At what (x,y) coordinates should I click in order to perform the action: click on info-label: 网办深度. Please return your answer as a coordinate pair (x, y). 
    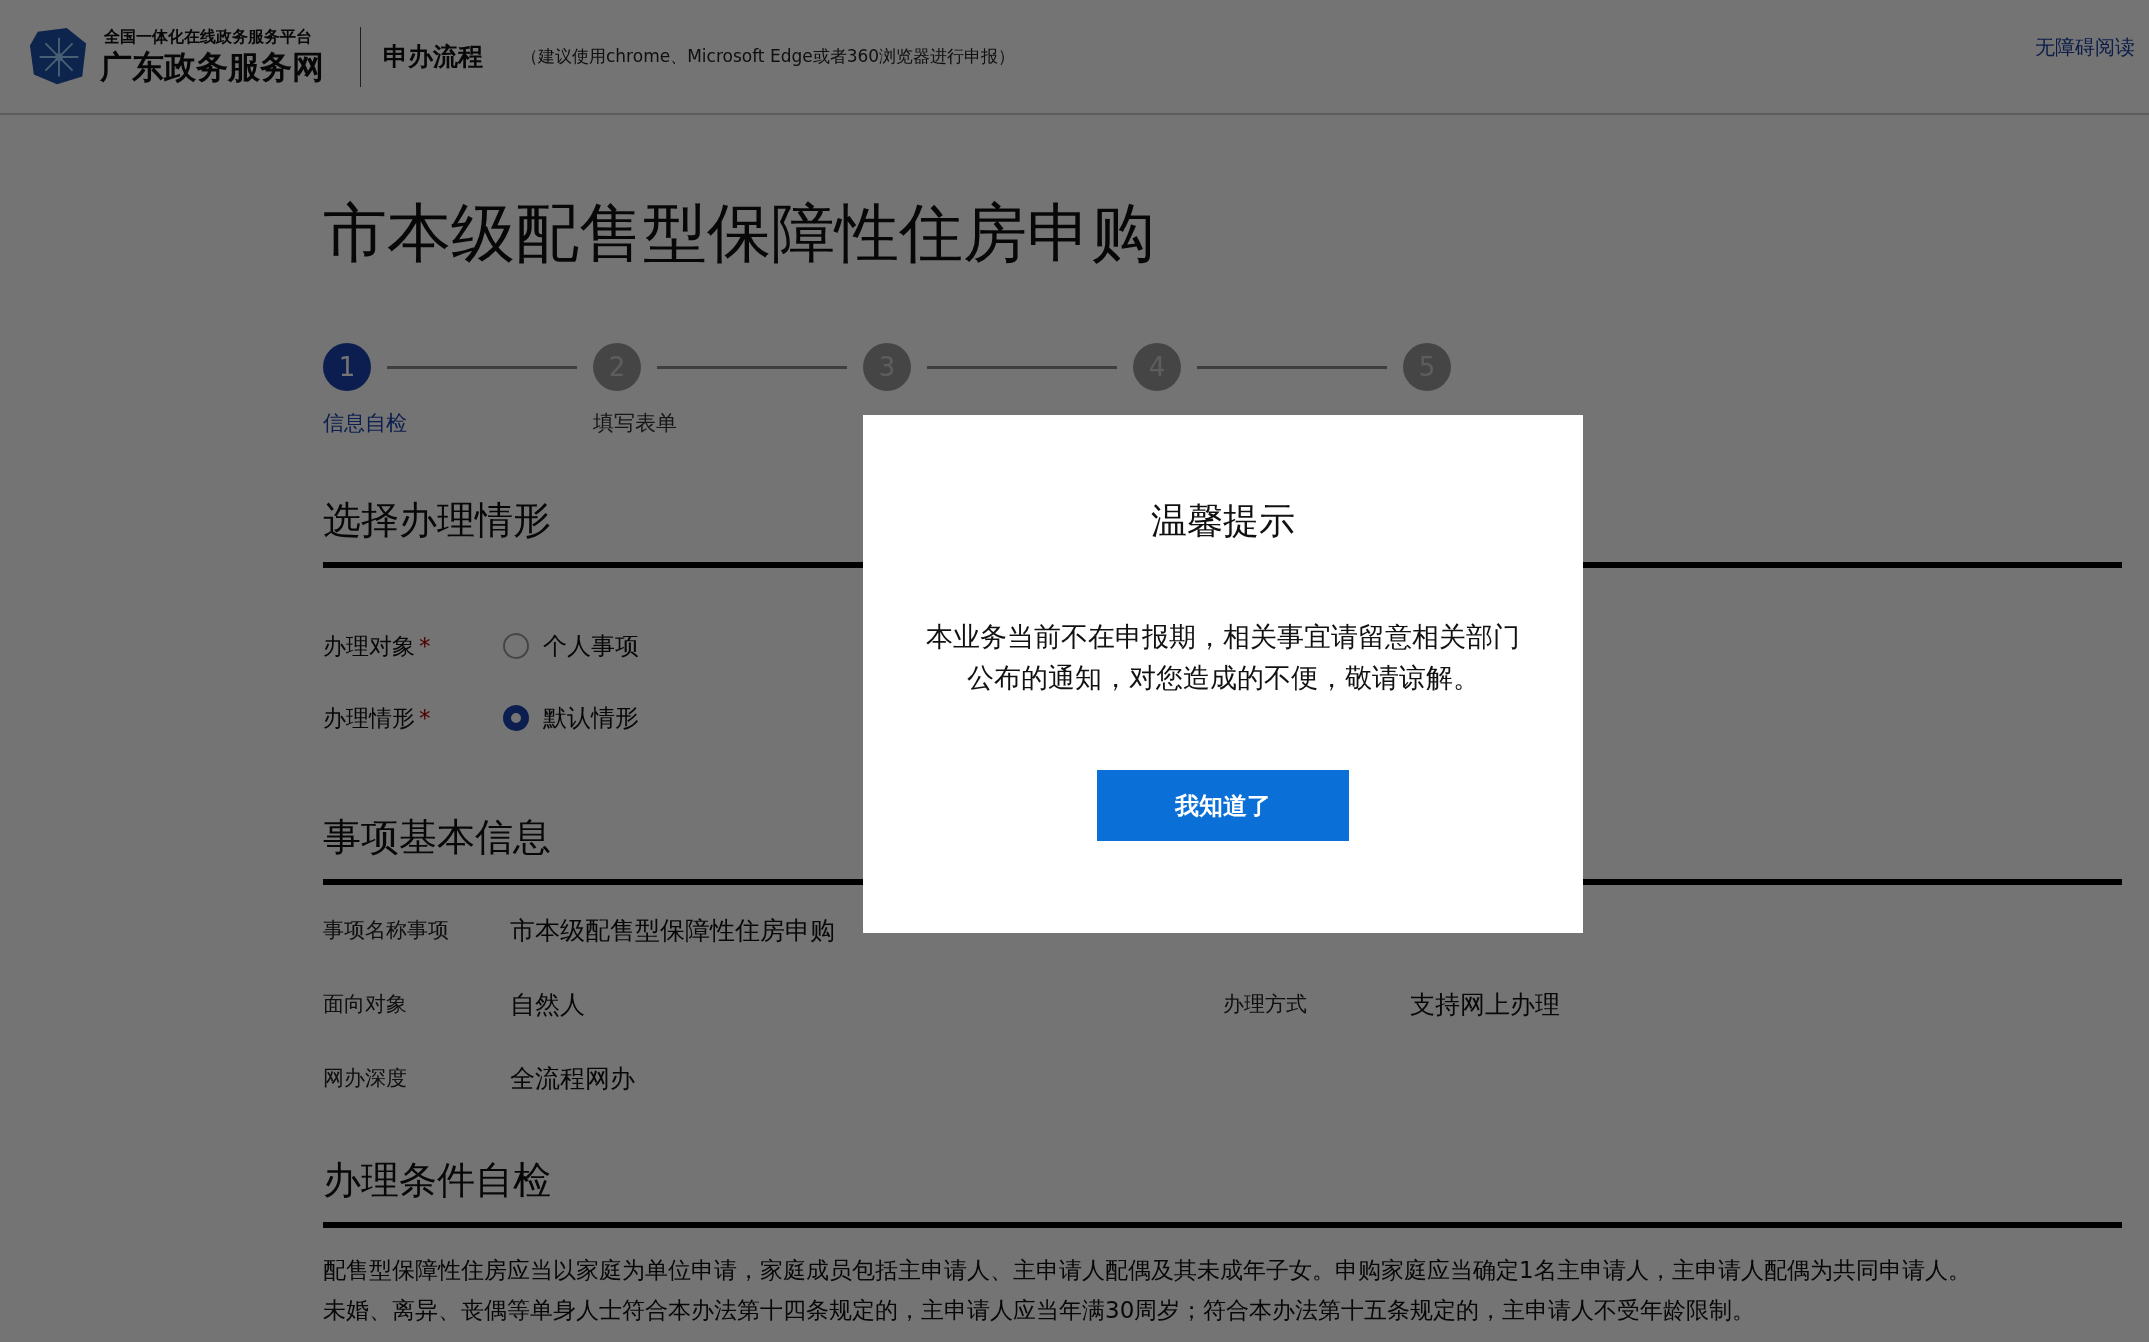
    Looking at the image, I should click on (365, 1078).